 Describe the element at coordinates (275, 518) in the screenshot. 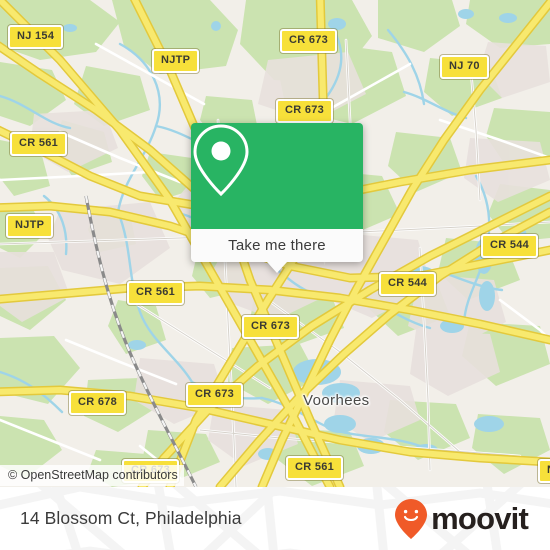

I see `footer-bar: 14 Blossom Ct, Philadelphia moovit` at that location.